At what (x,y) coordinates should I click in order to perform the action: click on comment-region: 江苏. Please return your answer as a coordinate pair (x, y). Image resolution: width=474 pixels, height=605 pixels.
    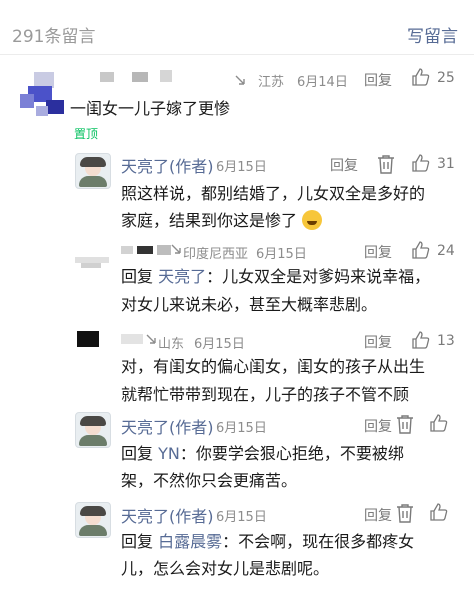
    Looking at the image, I should click on (271, 82).